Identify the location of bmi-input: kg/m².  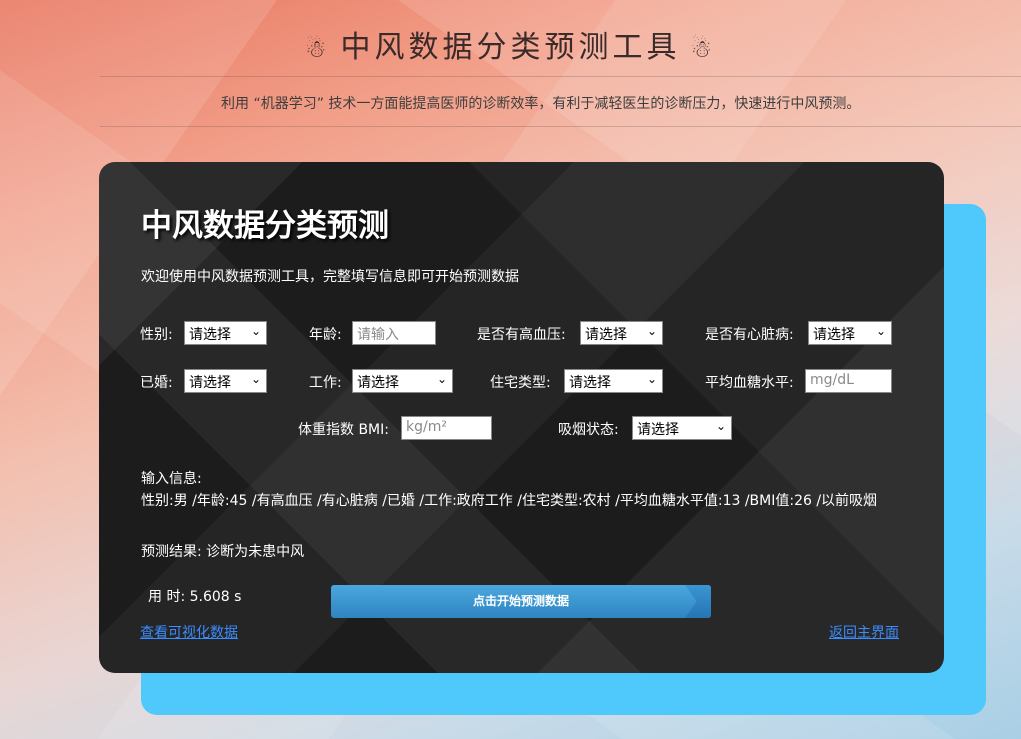
(446, 428).